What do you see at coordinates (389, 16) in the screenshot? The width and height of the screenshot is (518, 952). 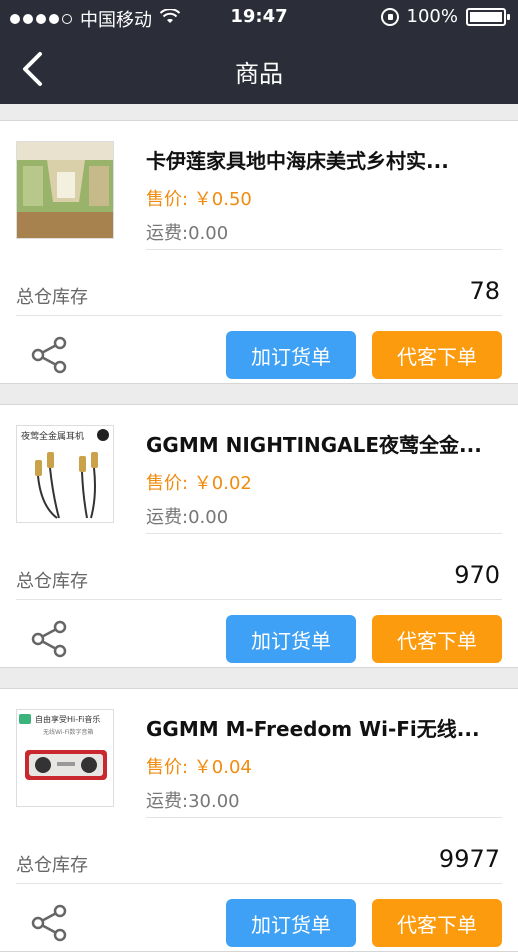 I see `rotation-lock-icon` at bounding box center [389, 16].